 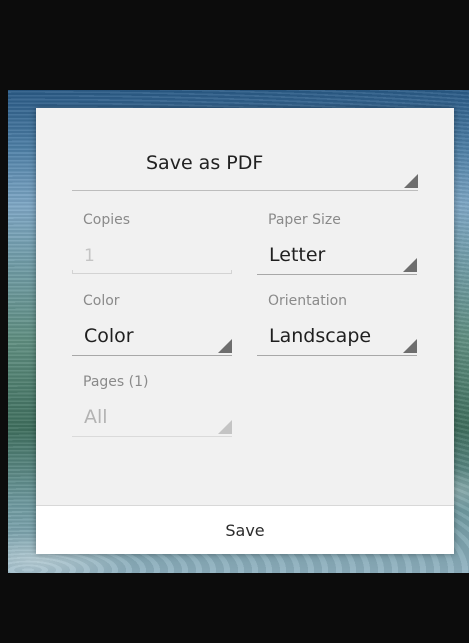 I want to click on copies-value: 1, so click(x=89, y=256).